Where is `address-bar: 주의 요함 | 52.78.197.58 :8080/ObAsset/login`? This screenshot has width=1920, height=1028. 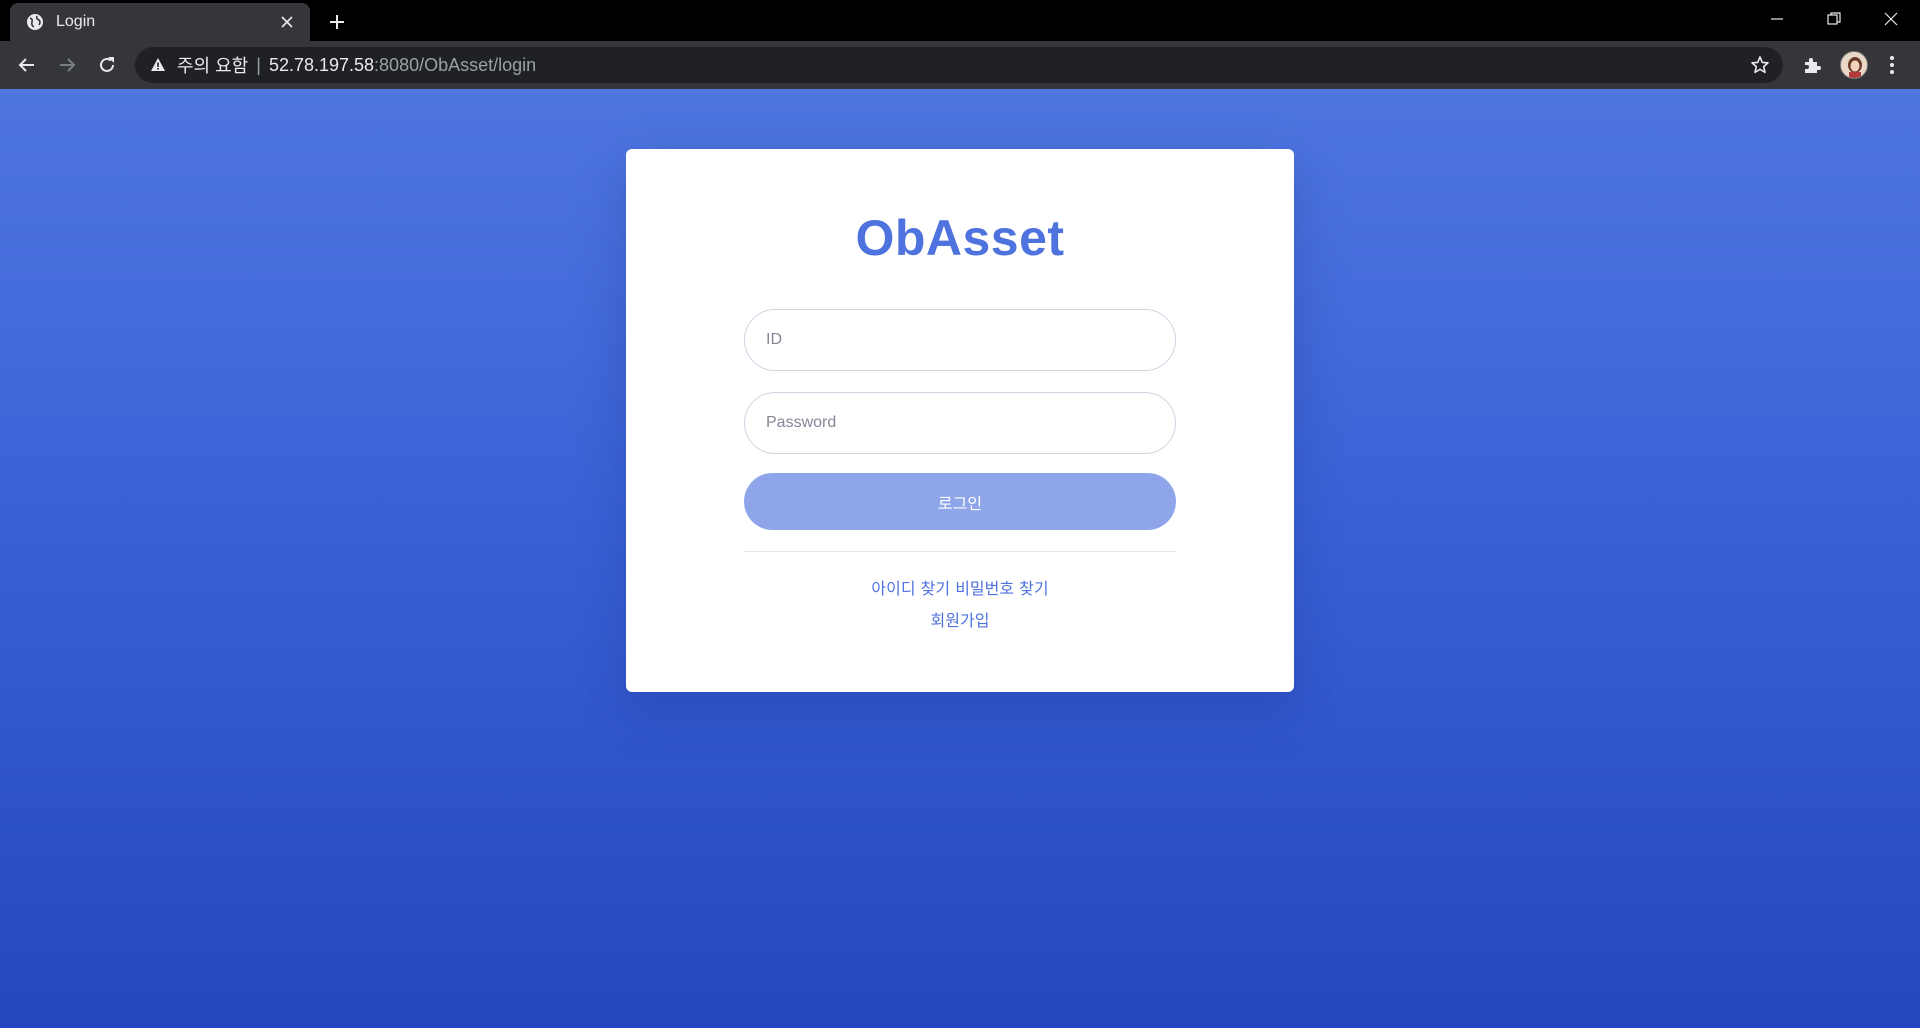 address-bar: 주의 요함 | 52.78.197.58 :8080/ObAsset/login is located at coordinates (959, 65).